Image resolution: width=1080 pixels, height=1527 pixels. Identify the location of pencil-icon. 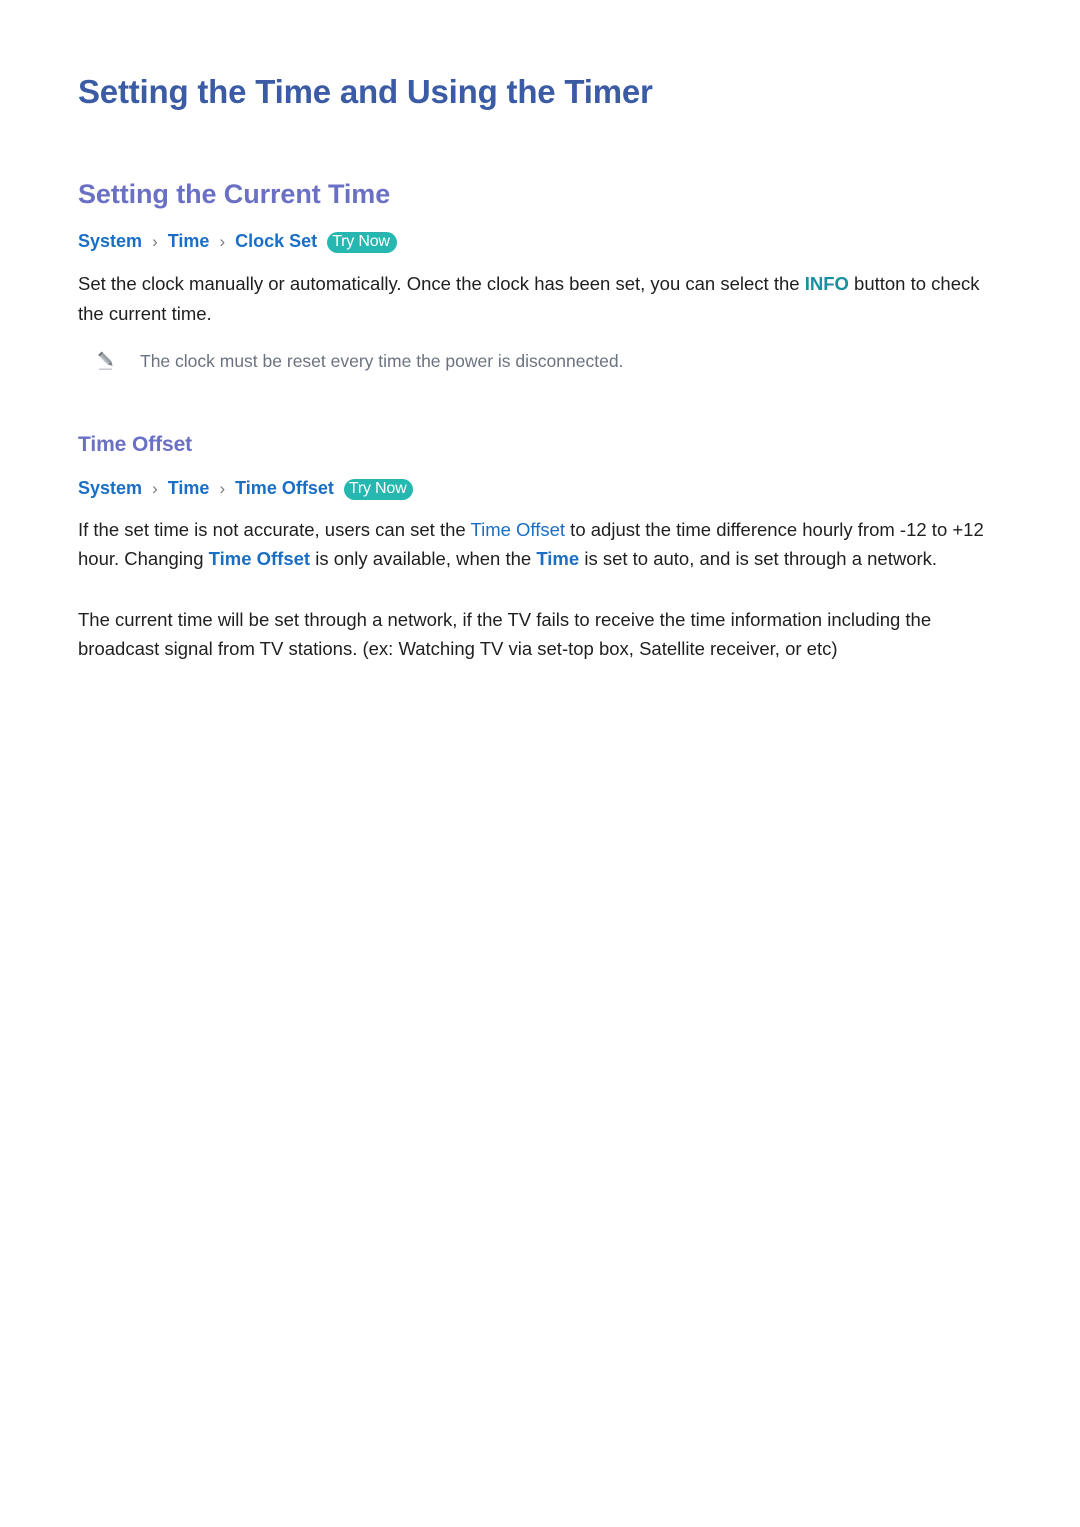
(107, 361).